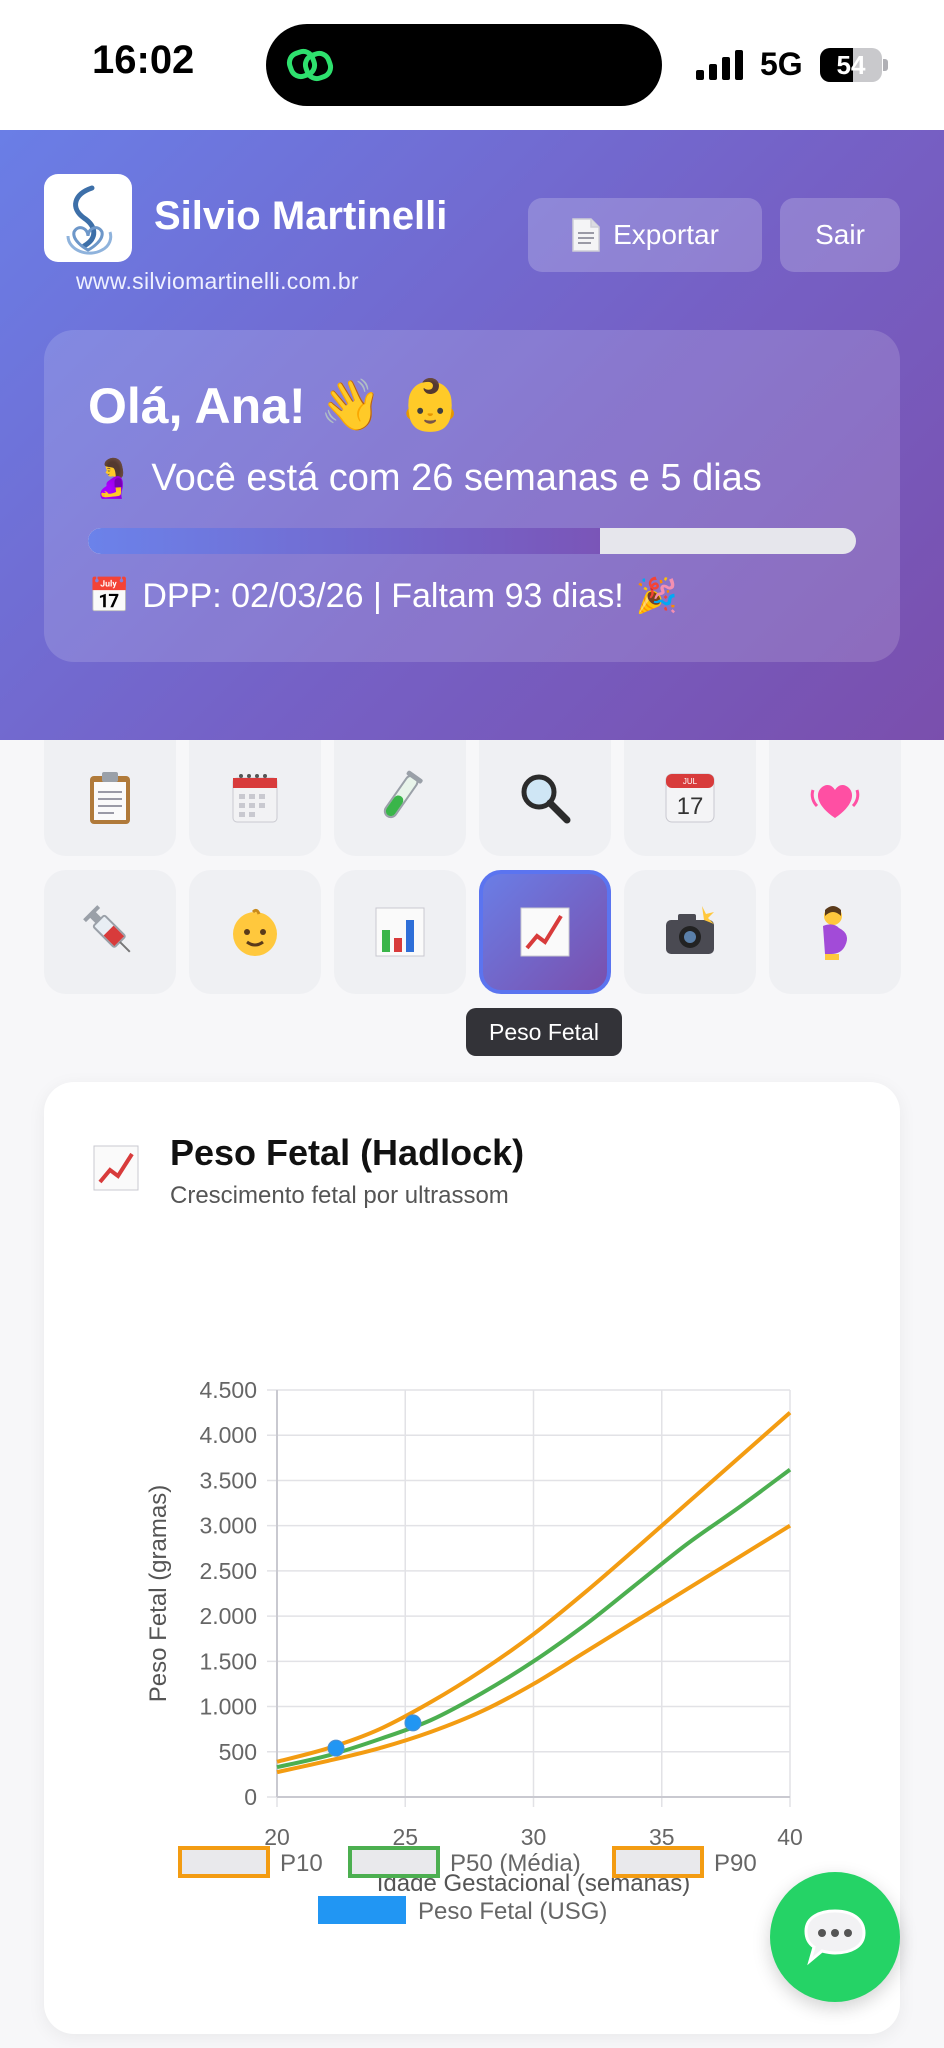 This screenshot has width=944, height=2048. I want to click on calendar-spiral-icon, so click(255, 798).